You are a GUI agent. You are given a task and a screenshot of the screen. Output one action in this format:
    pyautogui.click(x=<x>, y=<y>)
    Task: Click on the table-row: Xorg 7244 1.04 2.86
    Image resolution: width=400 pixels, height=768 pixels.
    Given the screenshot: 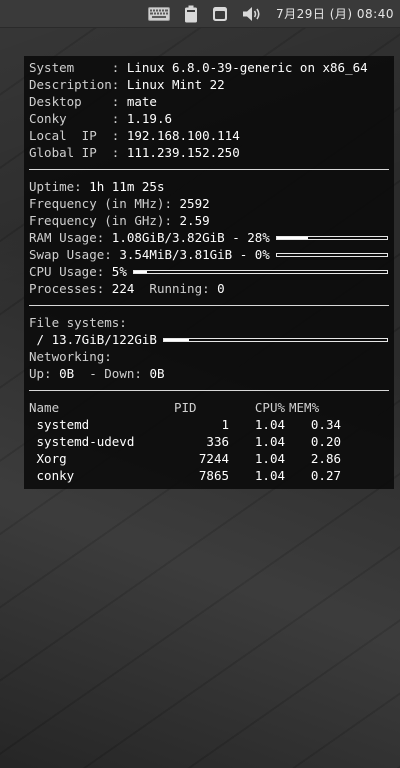 What is the action you would take?
    pyautogui.click(x=209, y=458)
    